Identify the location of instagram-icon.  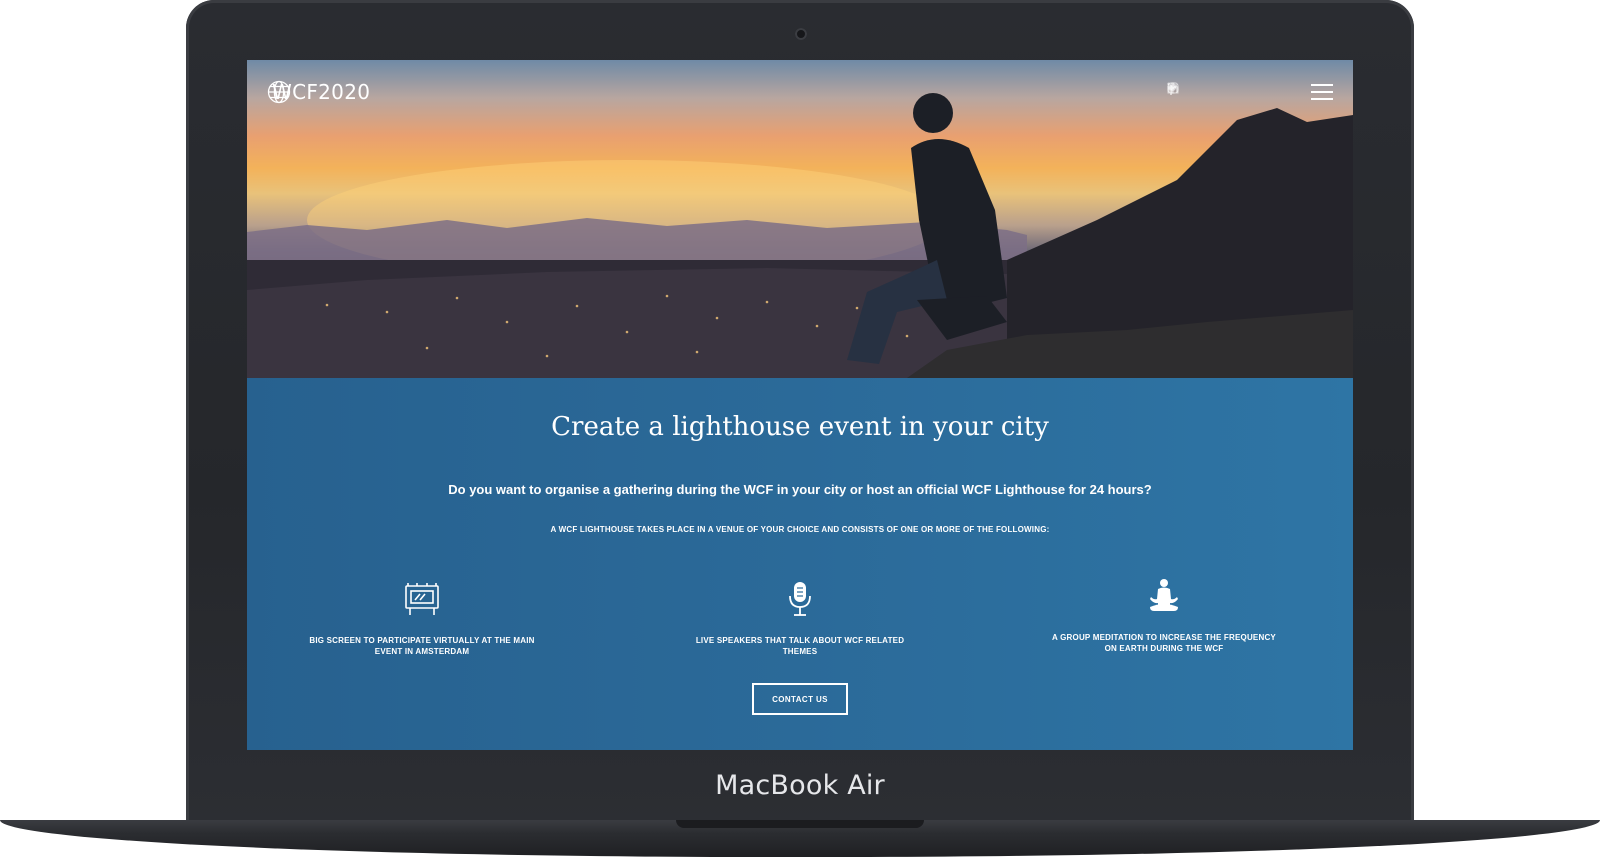
(1216, 89).